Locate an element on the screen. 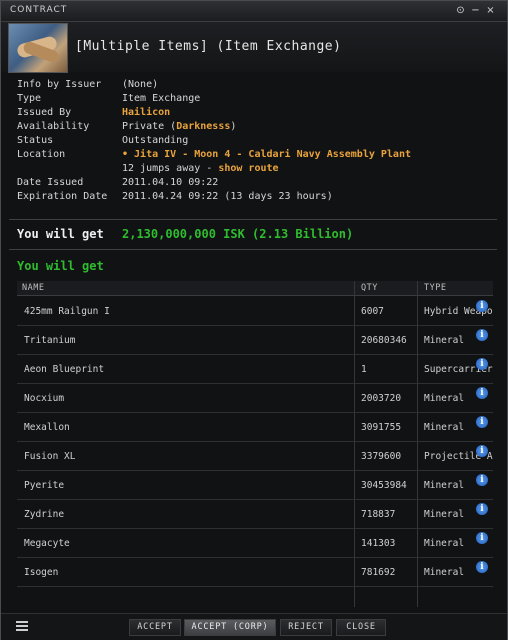  info-label: Status is located at coordinates (35, 140).